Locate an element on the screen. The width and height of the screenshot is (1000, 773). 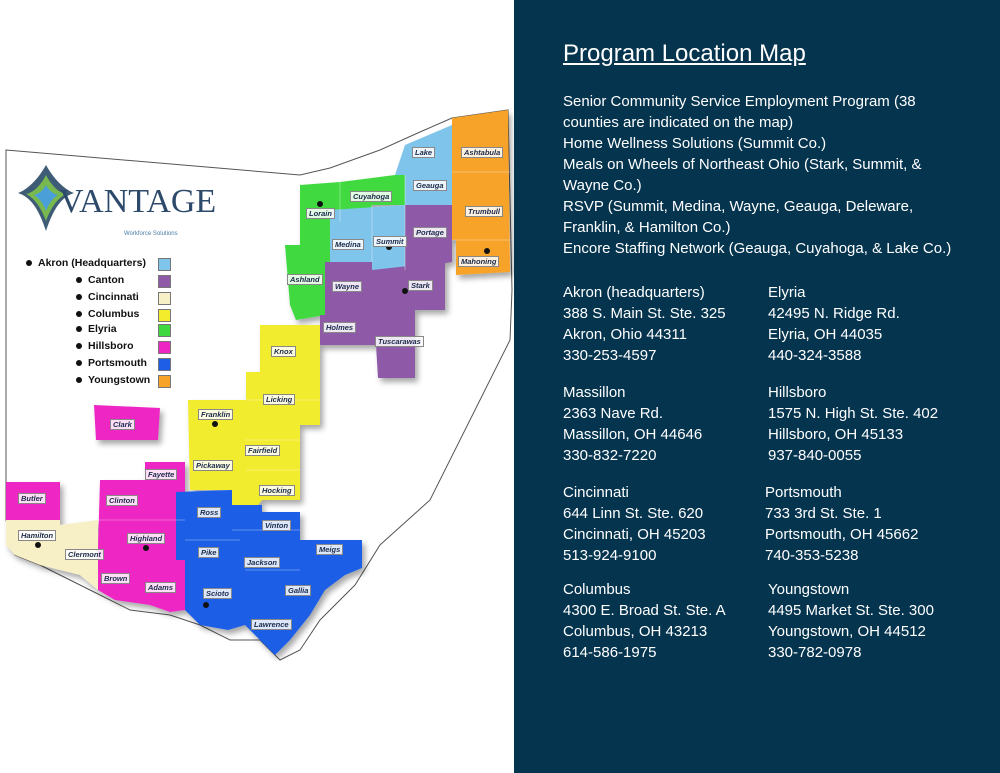
office-city: Portsmouth, OH 45662 is located at coordinates (842, 534).